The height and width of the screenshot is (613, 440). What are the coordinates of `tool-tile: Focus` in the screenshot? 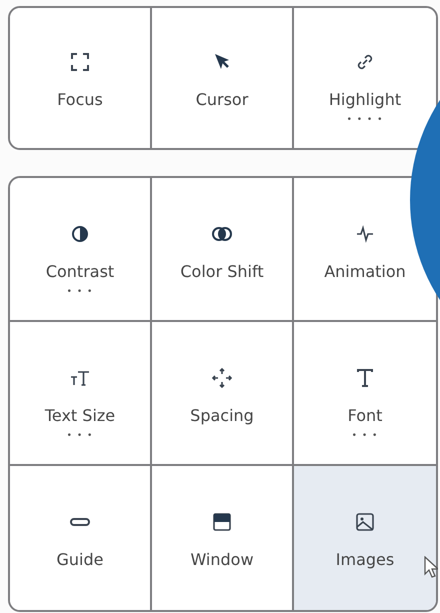 It's located at (81, 78).